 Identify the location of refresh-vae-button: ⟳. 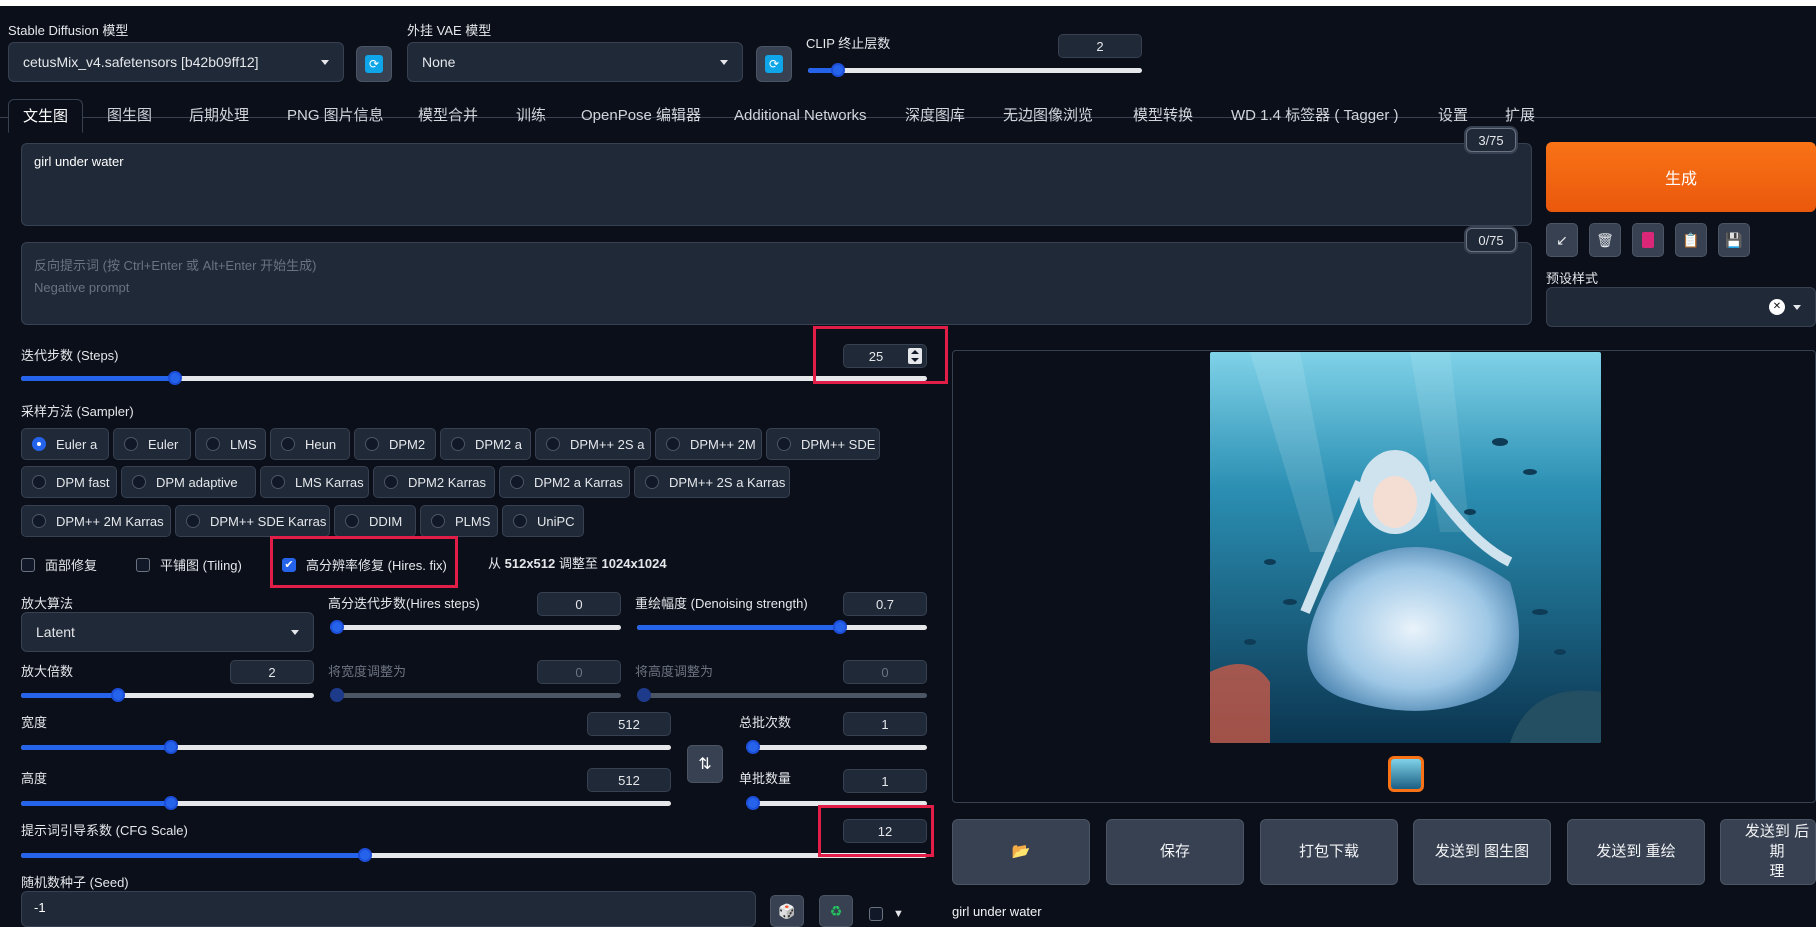
(774, 64).